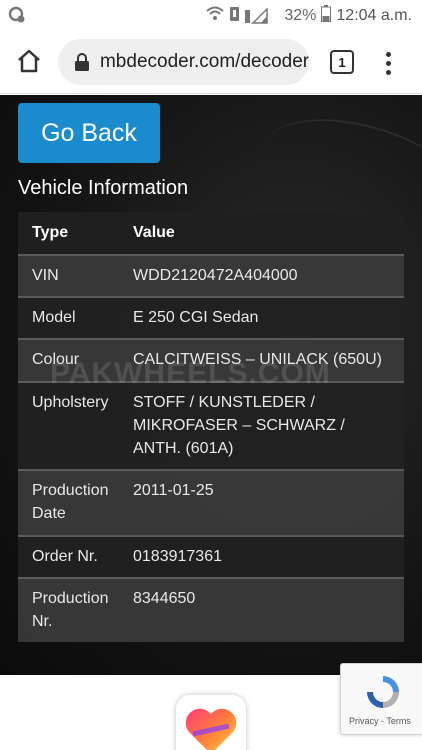 The image size is (422, 750). Describe the element at coordinates (70, 402) in the screenshot. I see `row-type: Upholstery` at that location.